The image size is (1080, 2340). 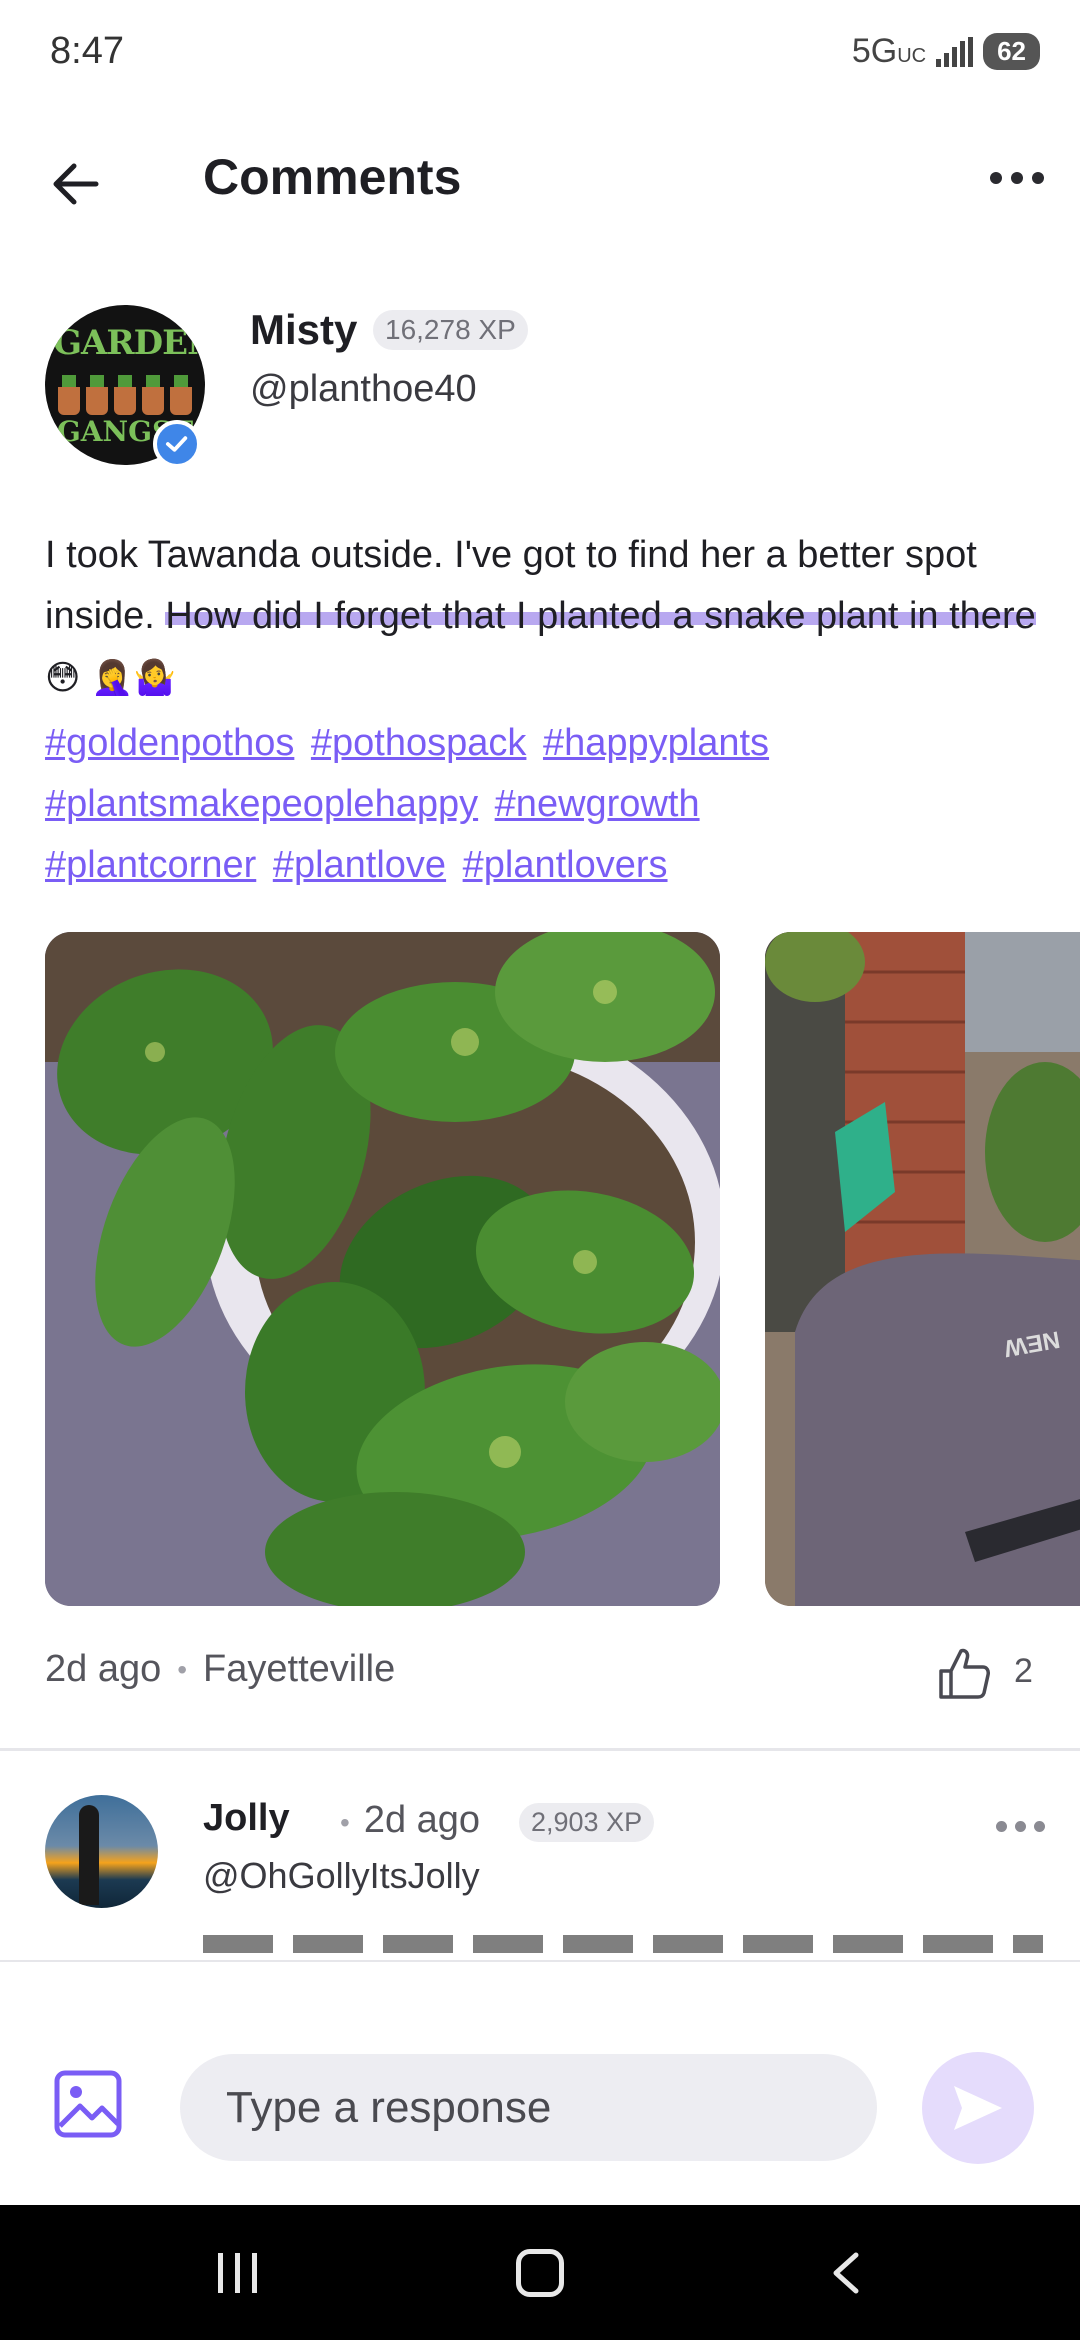 I want to click on hashtag-link: #plantsmakepeoplehappy, so click(x=261, y=804).